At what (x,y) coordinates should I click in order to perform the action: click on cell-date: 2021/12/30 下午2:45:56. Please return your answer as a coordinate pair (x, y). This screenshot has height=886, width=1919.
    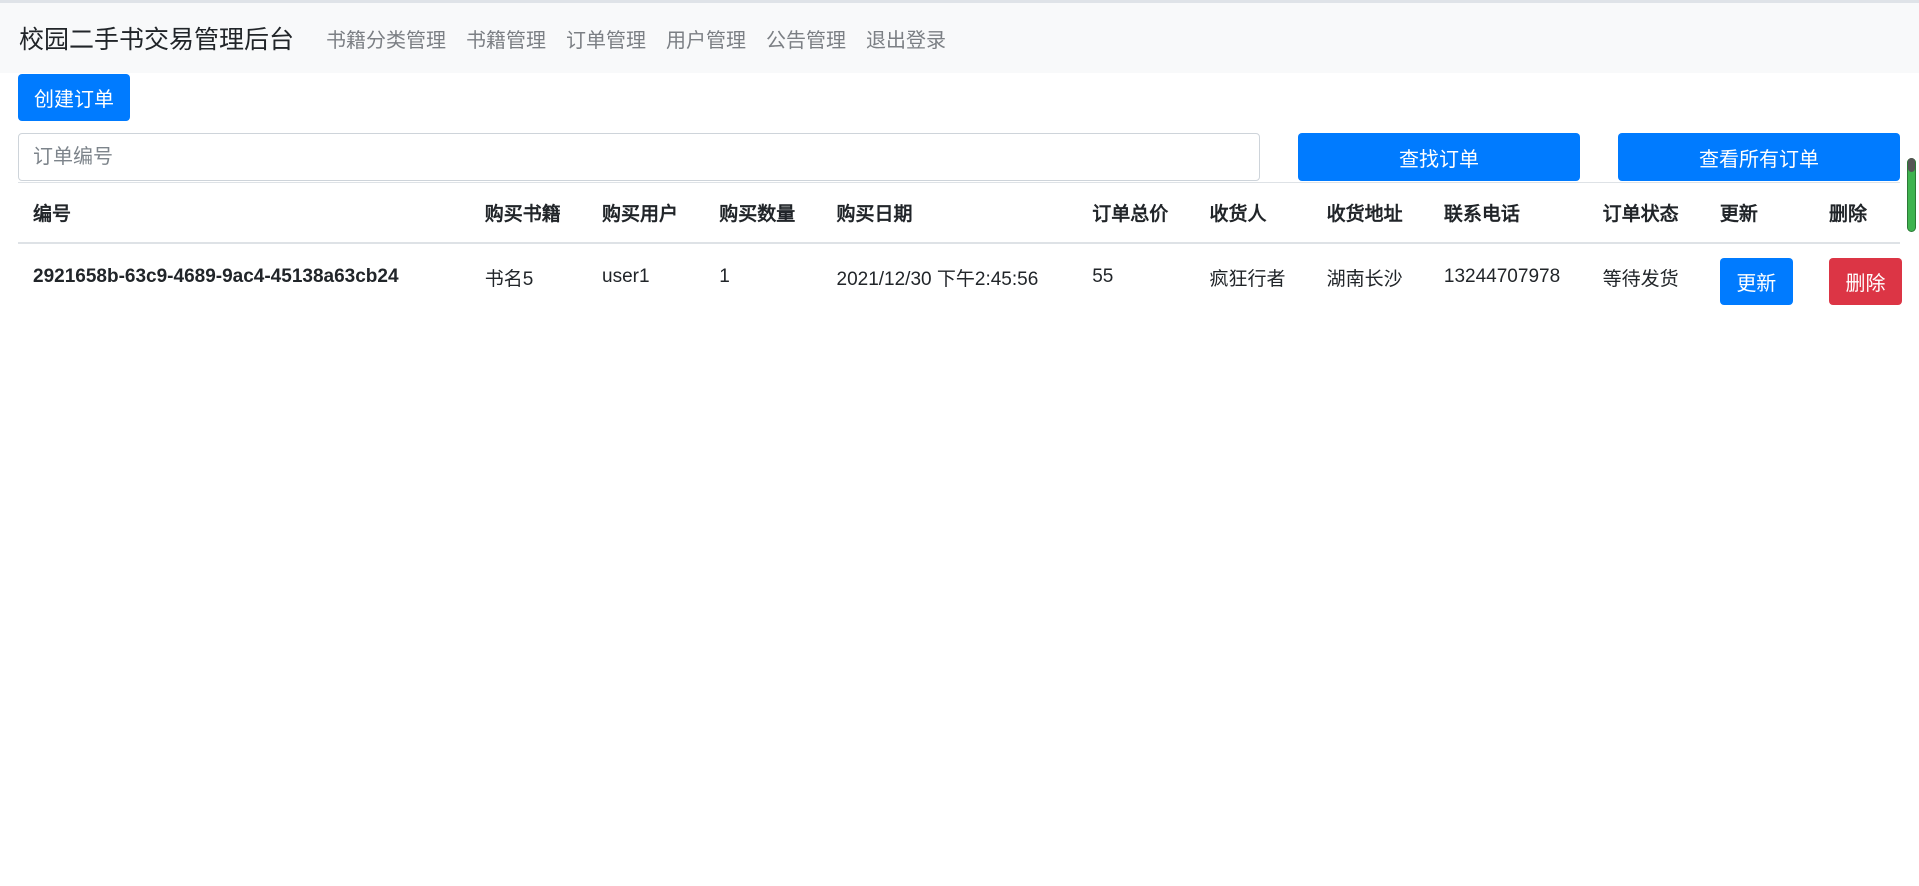
    Looking at the image, I should click on (937, 279).